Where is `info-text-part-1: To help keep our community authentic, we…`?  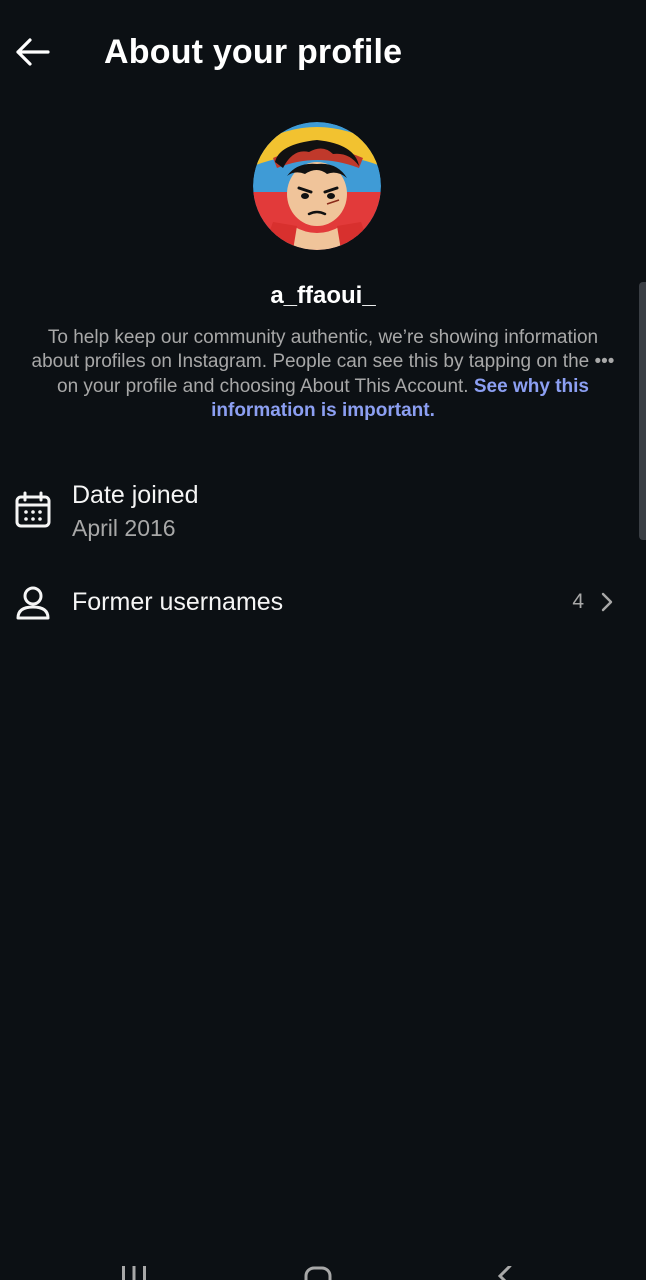
info-text-part-1: To help keep our community authentic, we… is located at coordinates (315, 350).